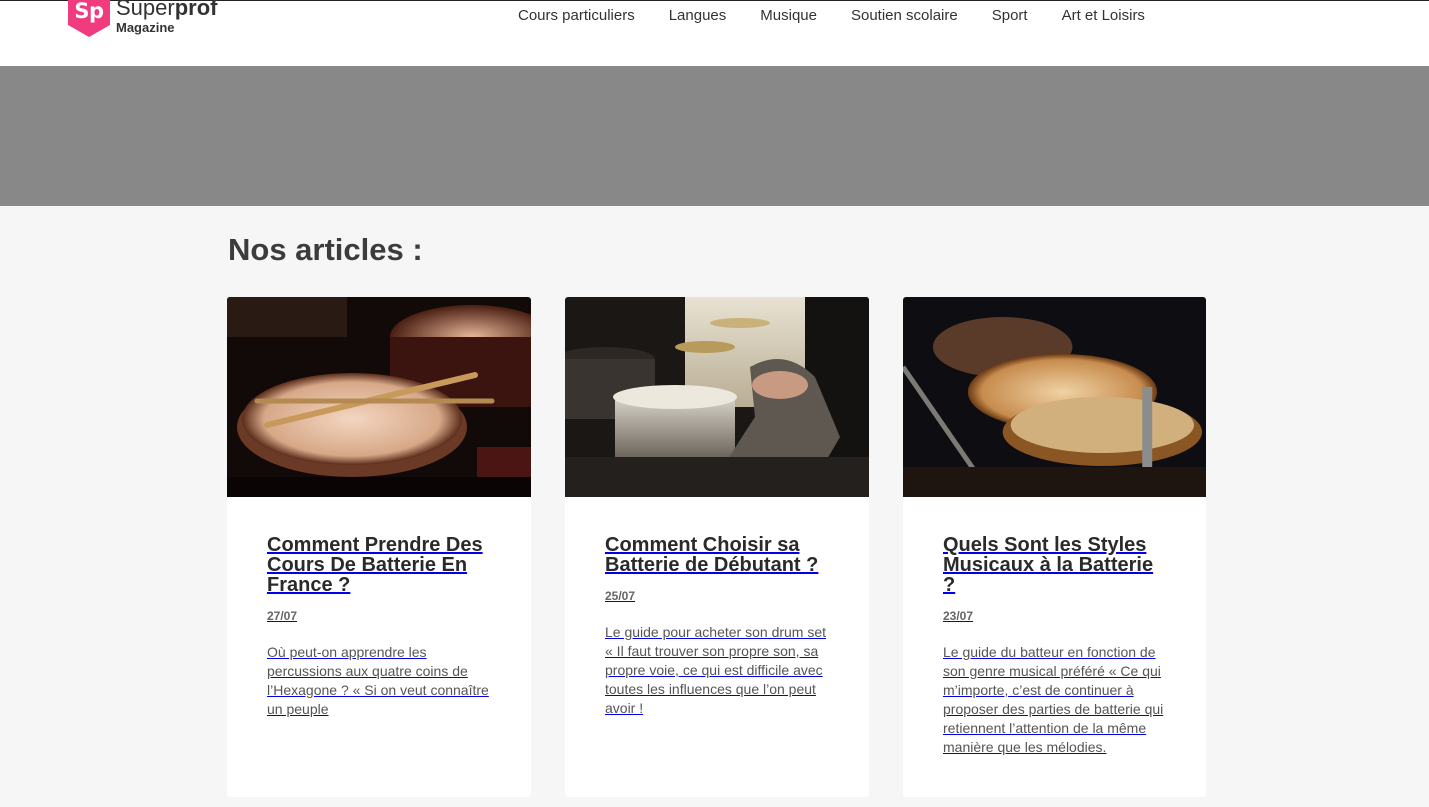 This screenshot has width=1429, height=807. I want to click on nav-langues: Langues, so click(698, 15).